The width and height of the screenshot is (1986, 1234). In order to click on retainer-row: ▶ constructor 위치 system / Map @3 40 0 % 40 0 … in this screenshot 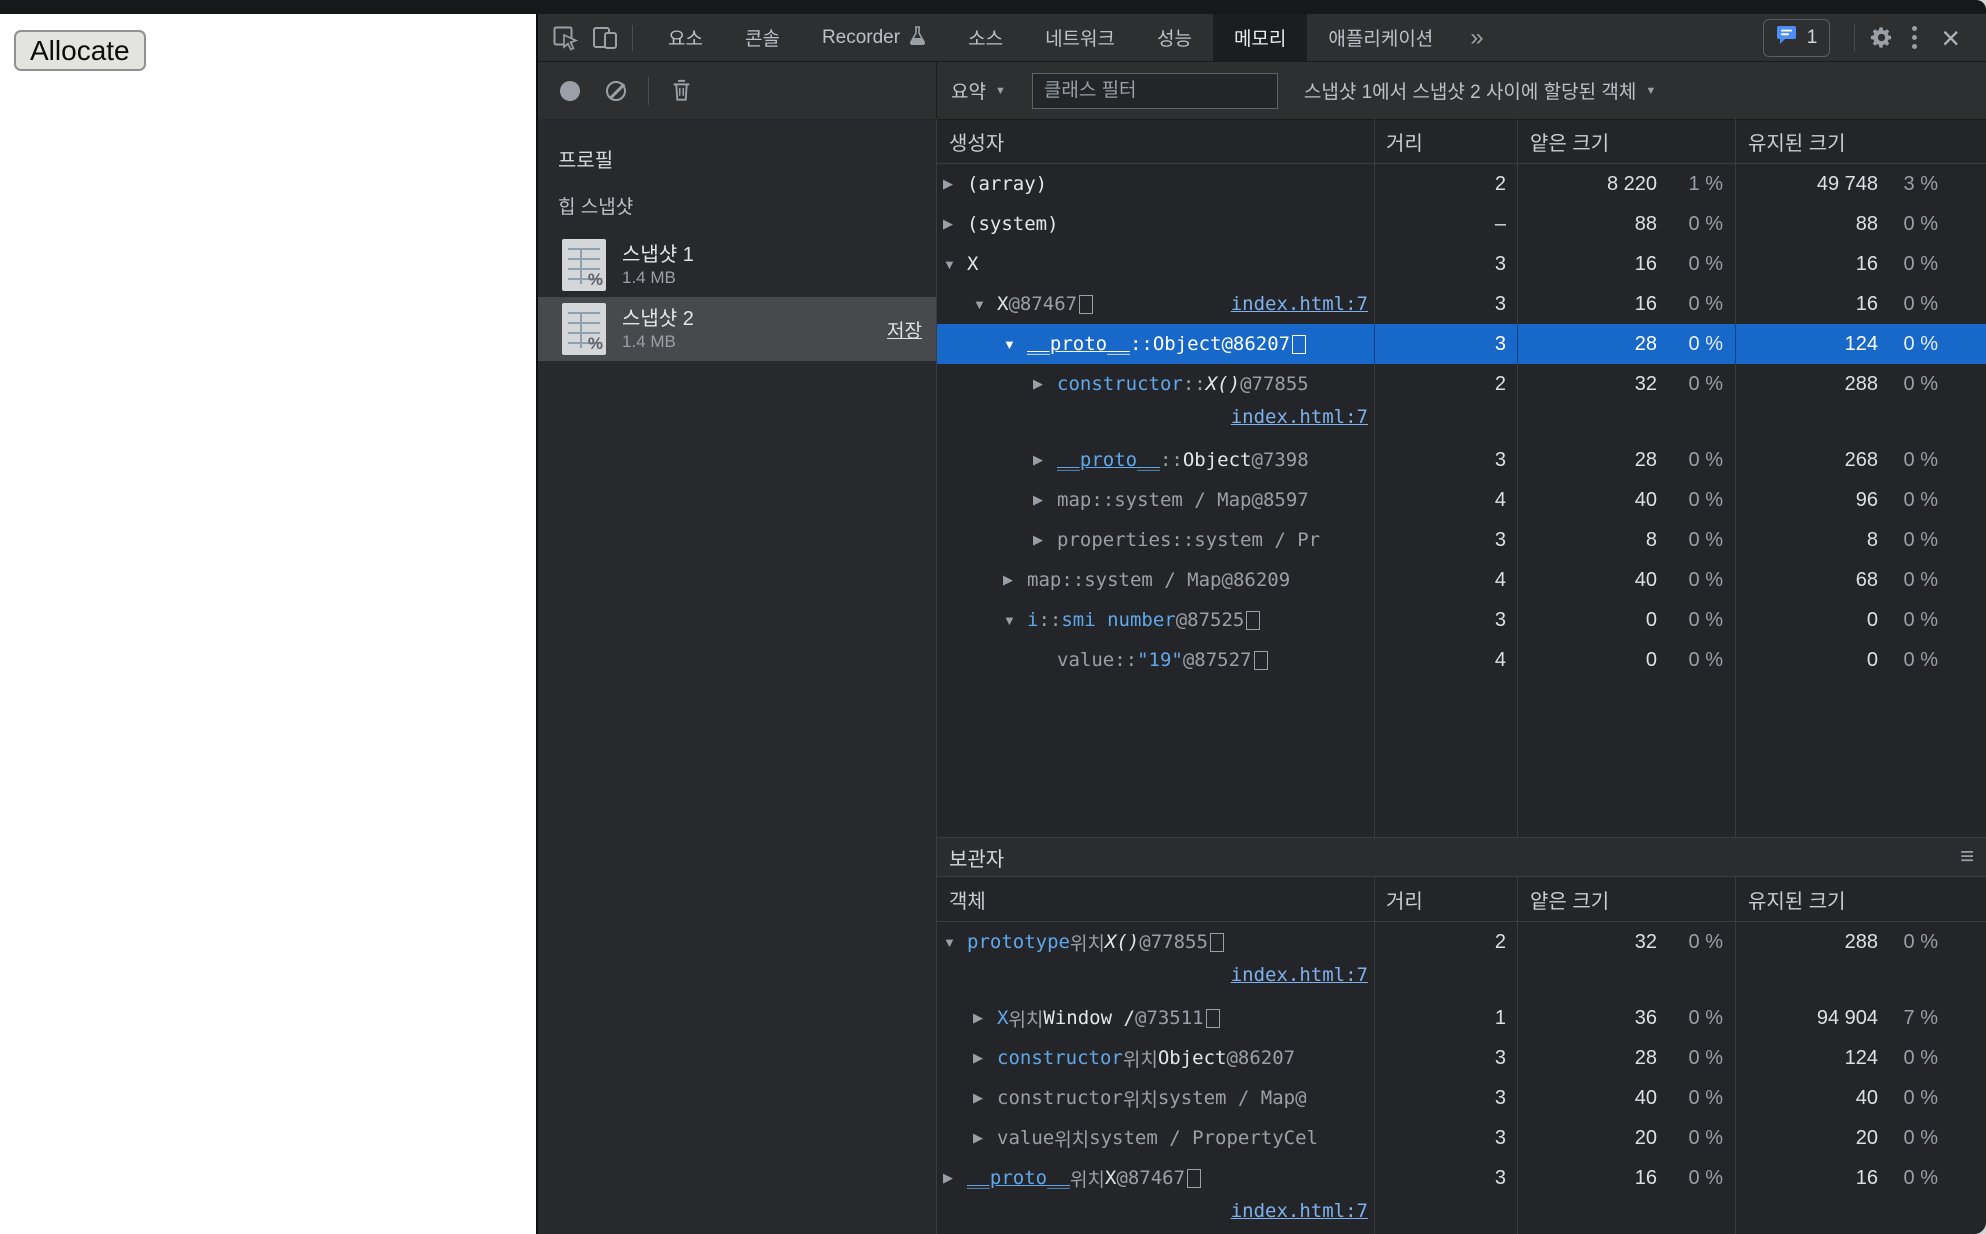, I will do `click(1461, 1098)`.